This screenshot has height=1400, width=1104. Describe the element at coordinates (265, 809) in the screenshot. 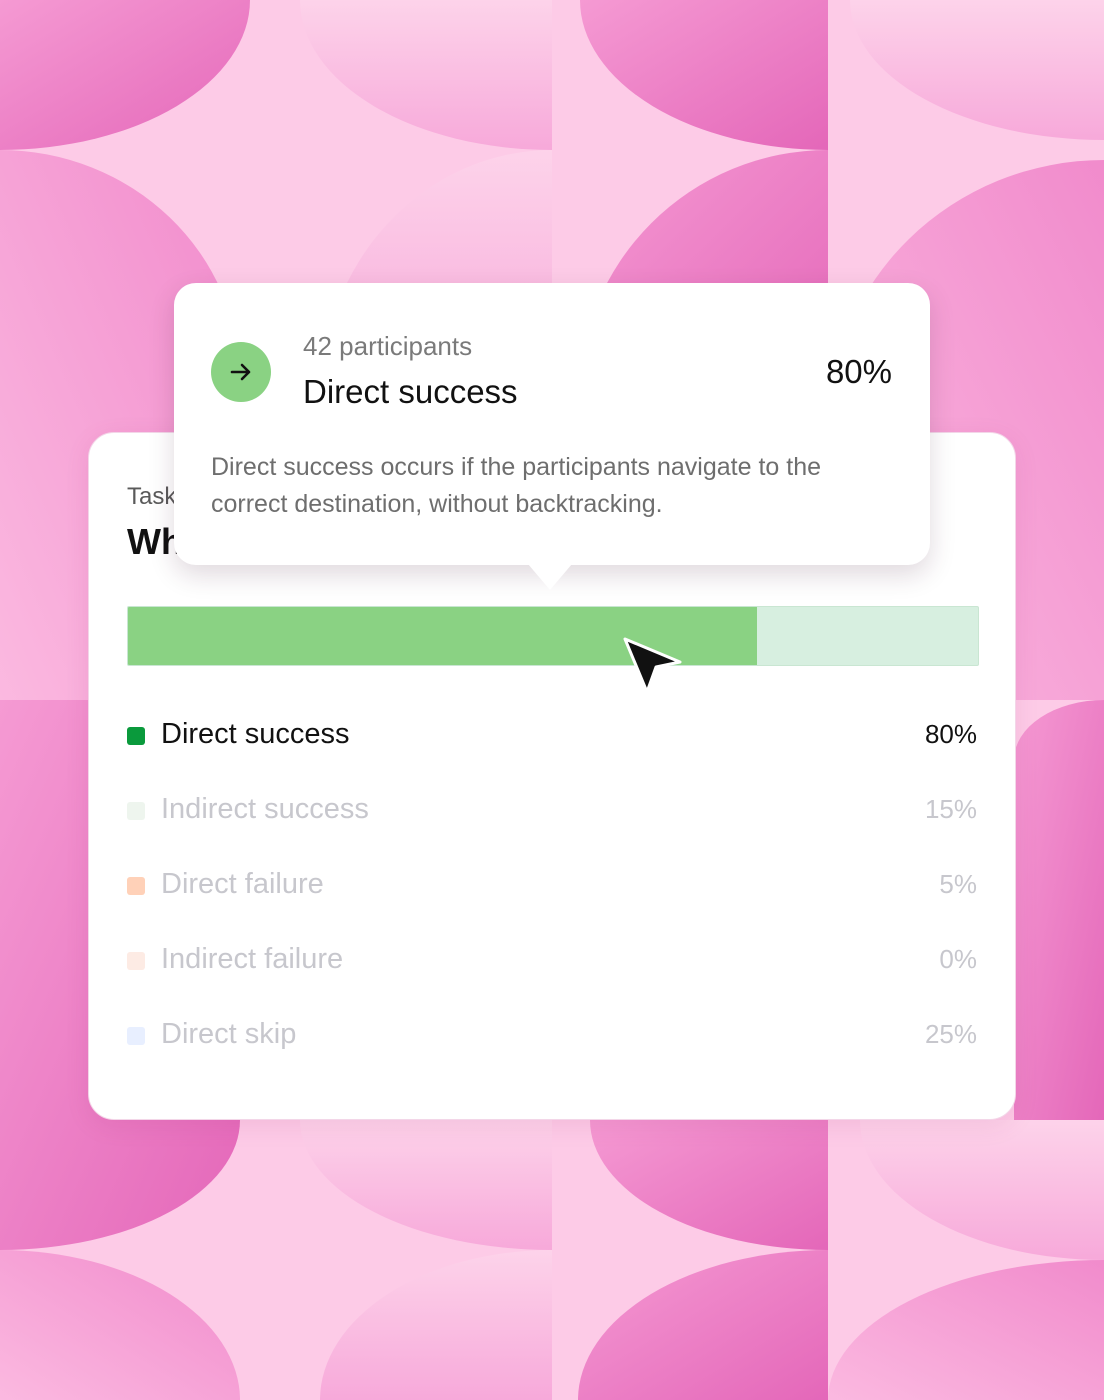

I see `legend-label: Indirect success` at that location.